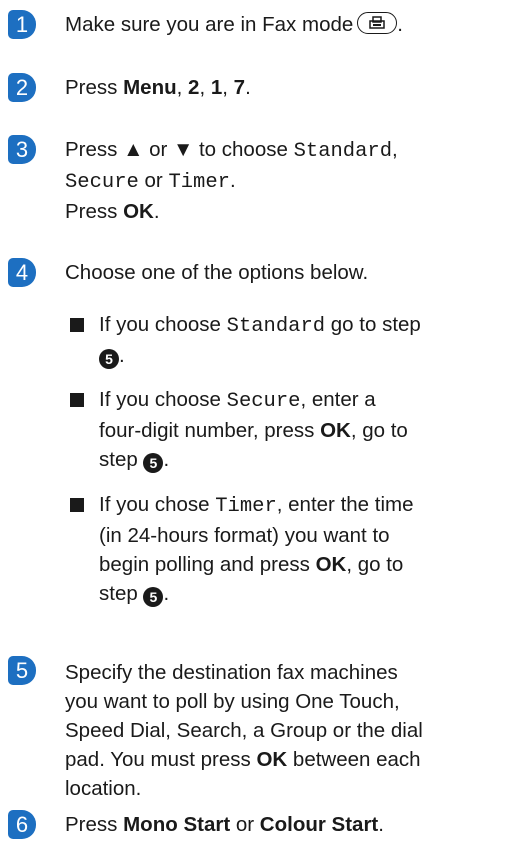  I want to click on text: Speed Dial, Search, a Group or the dial, so click(244, 730).